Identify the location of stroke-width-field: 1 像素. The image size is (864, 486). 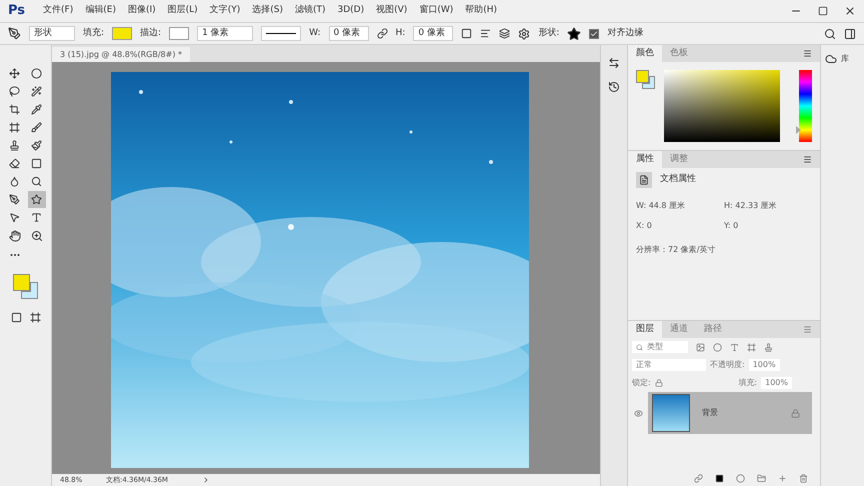
(225, 33).